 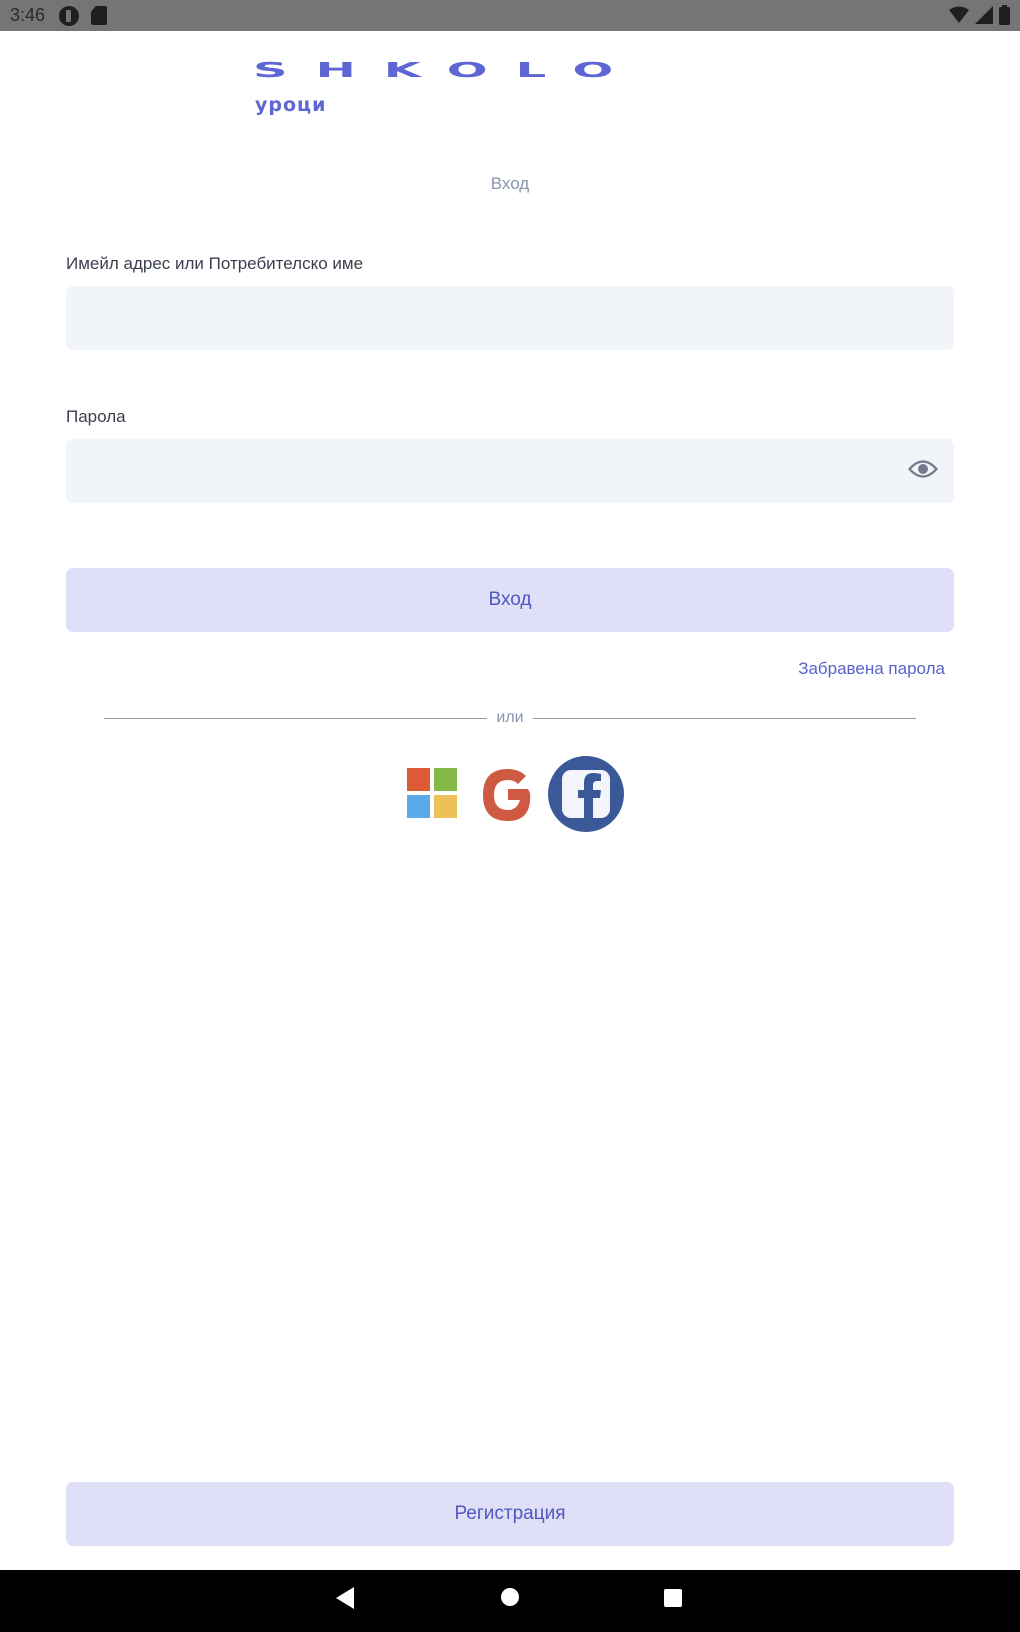 I want to click on email-label: Имейл адрес или Потребителско име, so click(x=215, y=263).